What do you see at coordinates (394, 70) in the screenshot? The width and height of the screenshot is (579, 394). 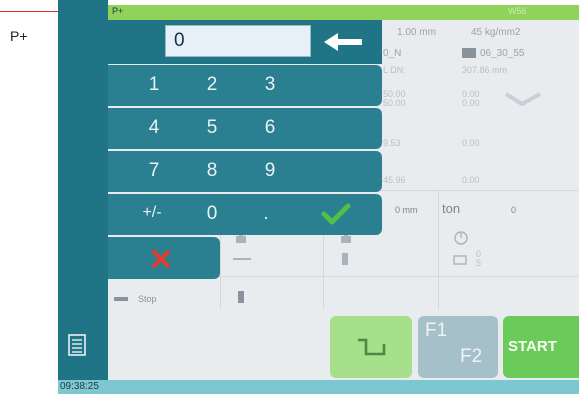 I see `l-dn-label: L DN:` at bounding box center [394, 70].